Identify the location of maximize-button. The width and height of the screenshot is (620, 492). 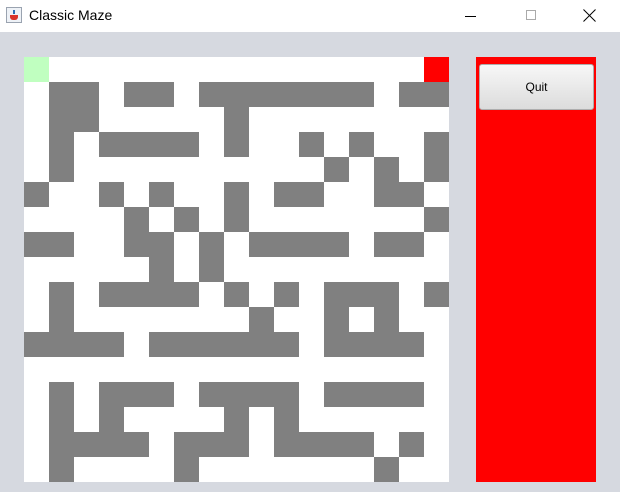
(531, 16).